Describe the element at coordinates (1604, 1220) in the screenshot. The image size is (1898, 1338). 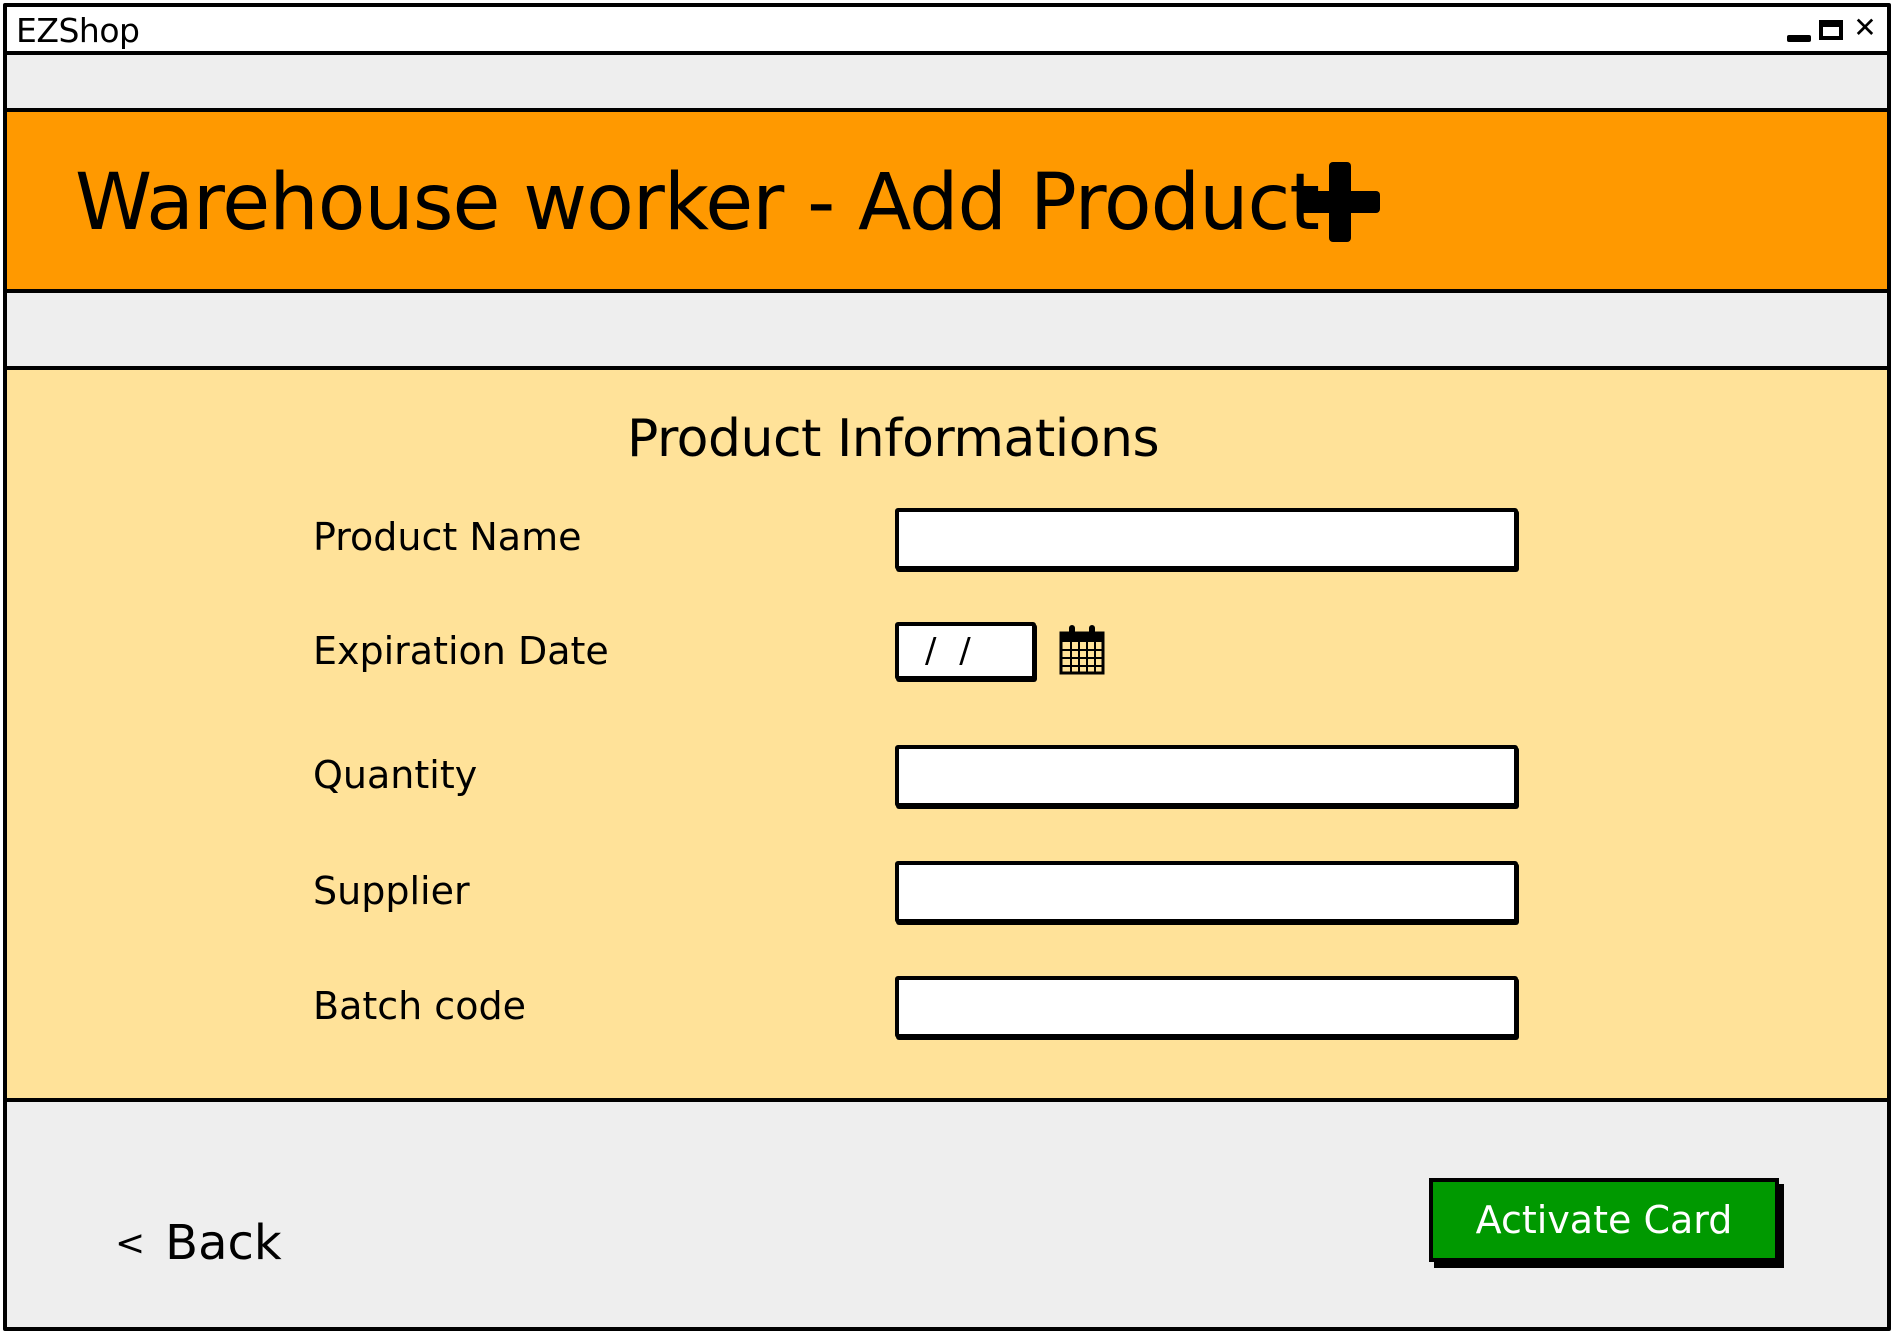
I see `activate-card-button: Activate Card` at that location.